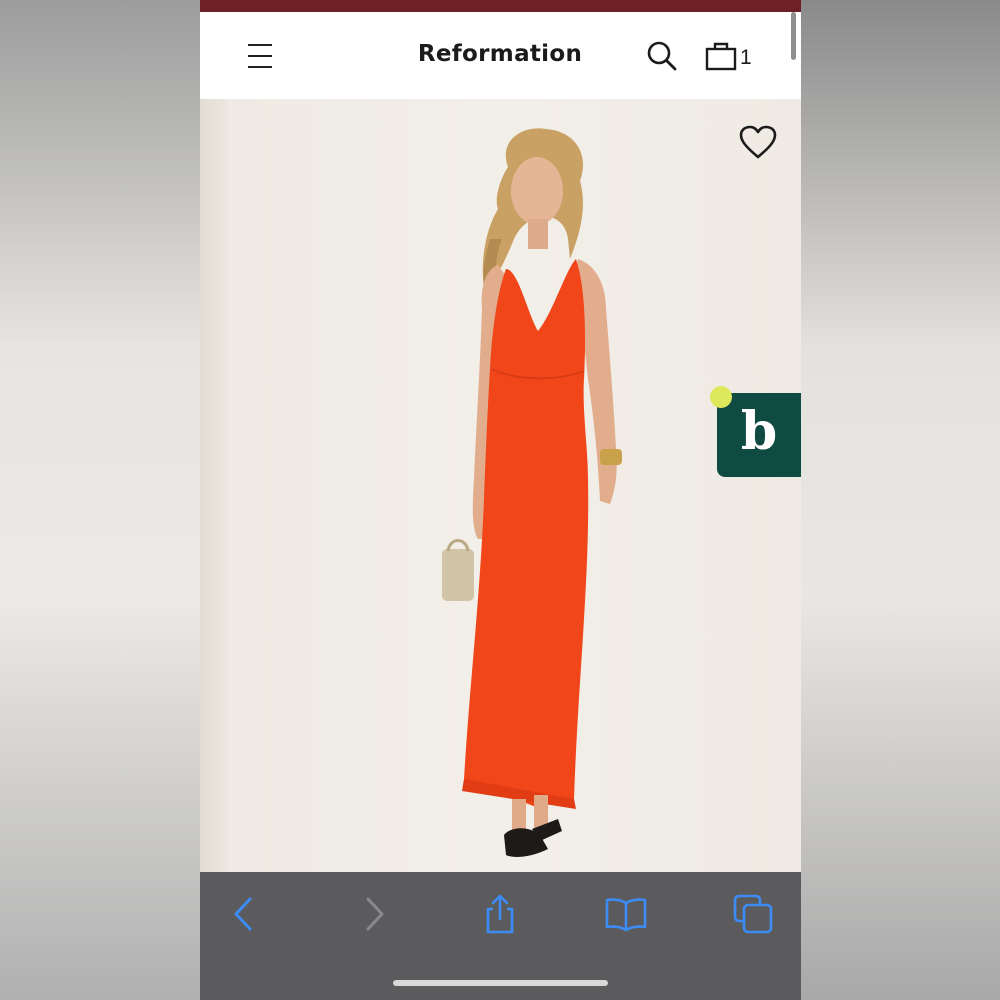 The width and height of the screenshot is (1000, 1000). What do you see at coordinates (721, 397) in the screenshot?
I see `widget-notification-dot` at bounding box center [721, 397].